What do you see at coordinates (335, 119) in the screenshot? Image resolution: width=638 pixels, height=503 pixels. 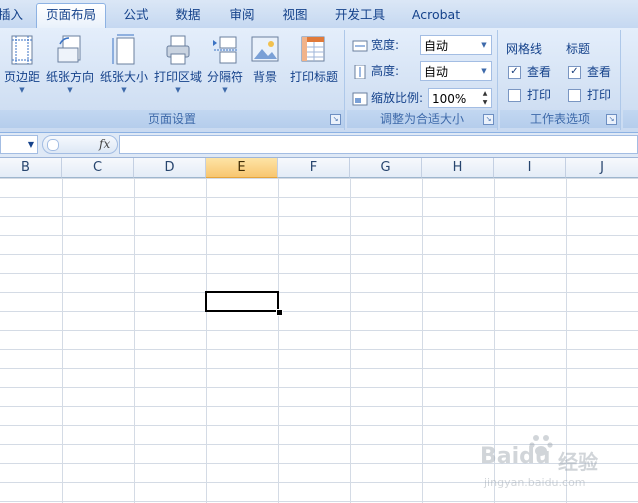 I see `page-setup-dialog-launcher: ↘` at bounding box center [335, 119].